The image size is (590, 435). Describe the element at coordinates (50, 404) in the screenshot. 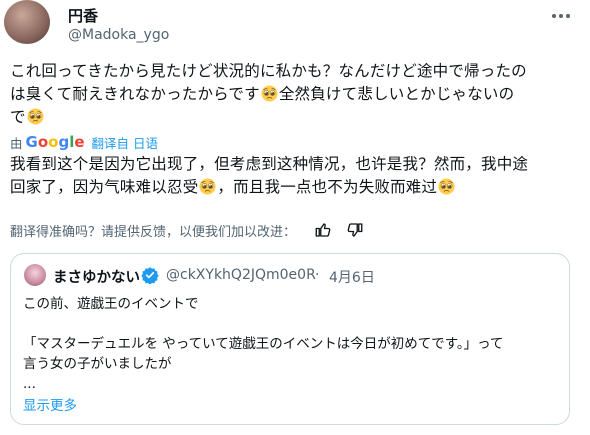

I see `show-more-link: 显示更多` at that location.